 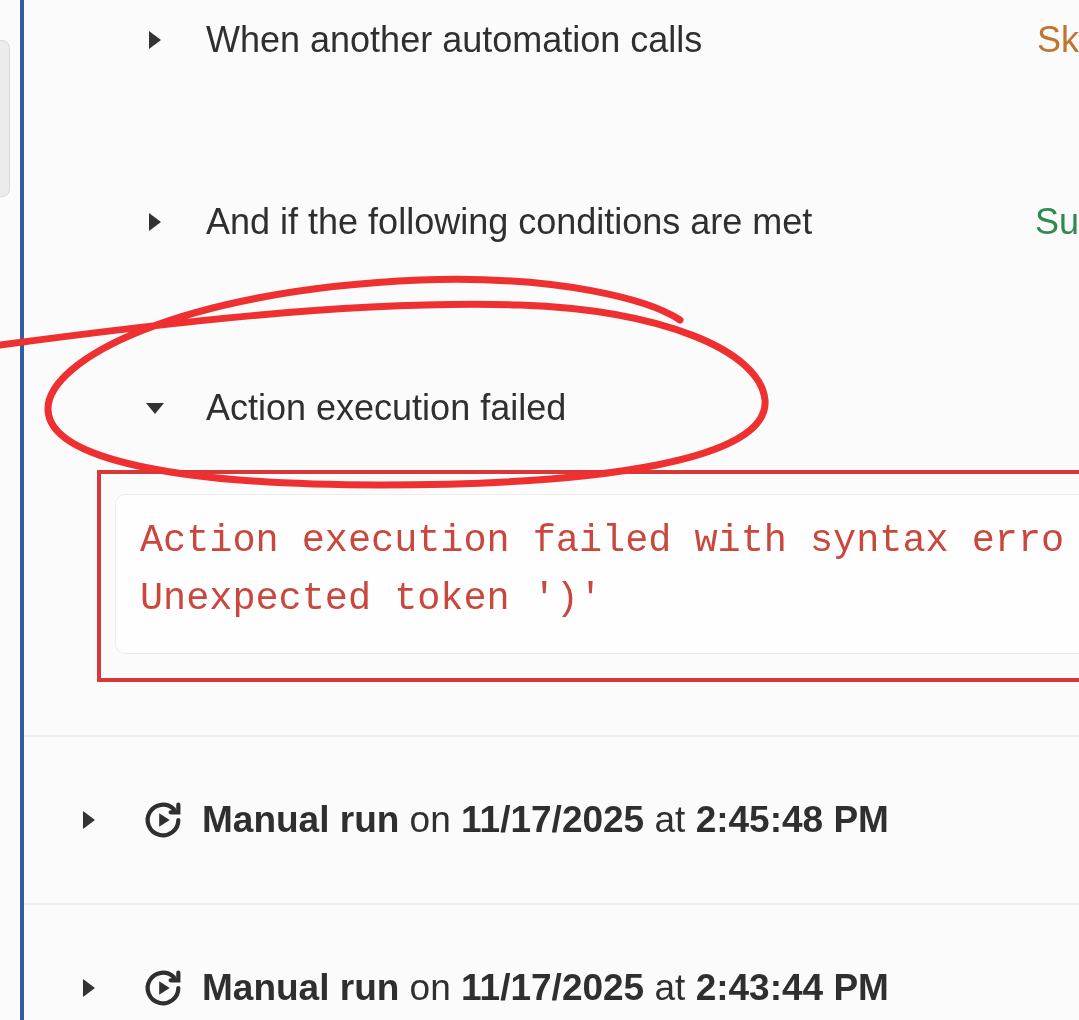 I want to click on run-title: Manual run on 11/17/2025 at 2:45:48 PM, so click(x=545, y=820).